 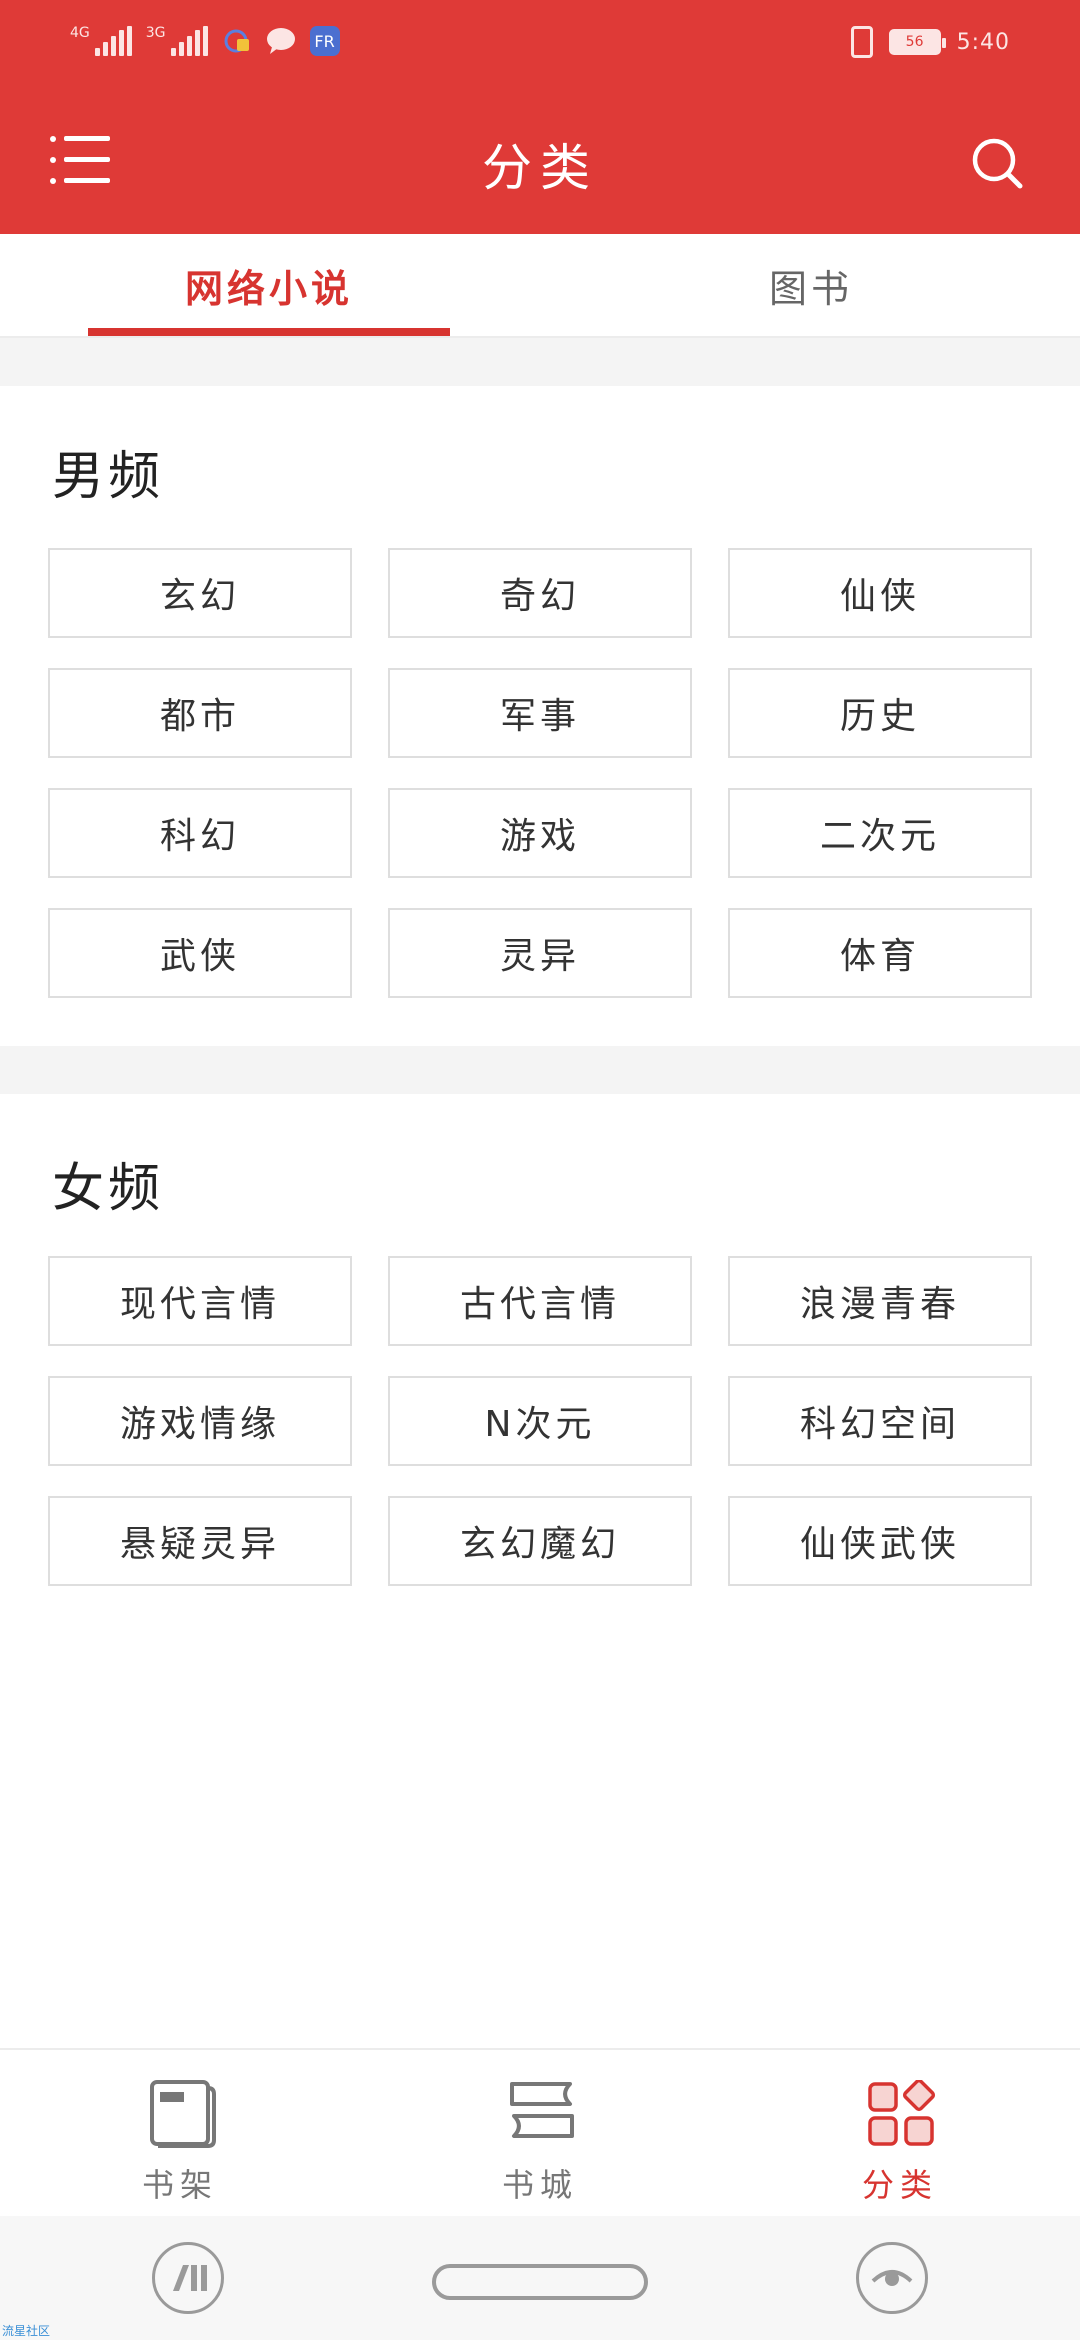 I want to click on assistant-icon, so click(x=190, y=2278).